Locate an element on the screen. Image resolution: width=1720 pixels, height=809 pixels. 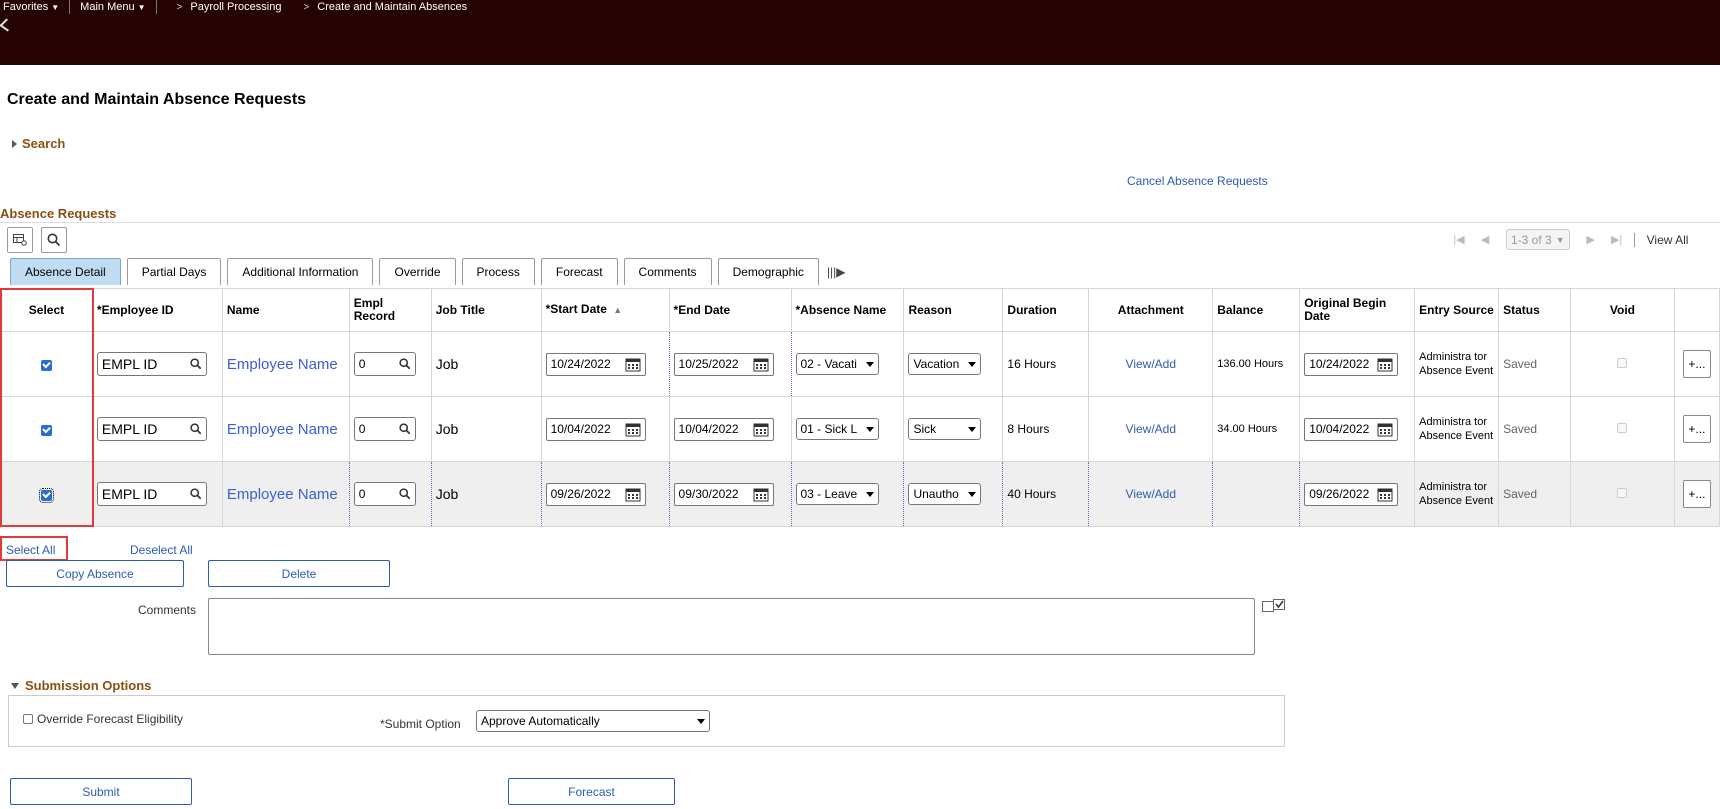
checkbox-box is located at coordinates (28, 719).